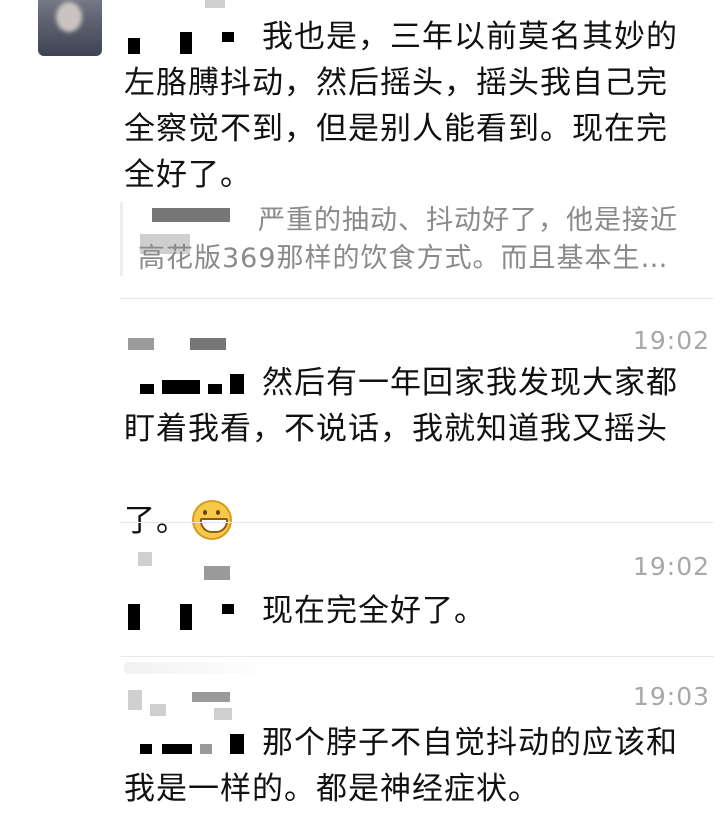  I want to click on message-text: 左胳膊抖动，然后摇头，摇头我自己完 全察觉不到，但是别人能看到。现在完 全好了。, so click(396, 129).